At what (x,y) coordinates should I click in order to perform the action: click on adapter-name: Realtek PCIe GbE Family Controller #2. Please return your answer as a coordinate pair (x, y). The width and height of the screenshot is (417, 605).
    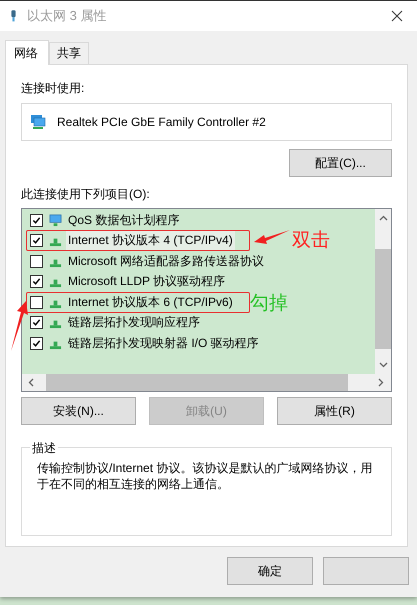
    Looking at the image, I should click on (161, 122).